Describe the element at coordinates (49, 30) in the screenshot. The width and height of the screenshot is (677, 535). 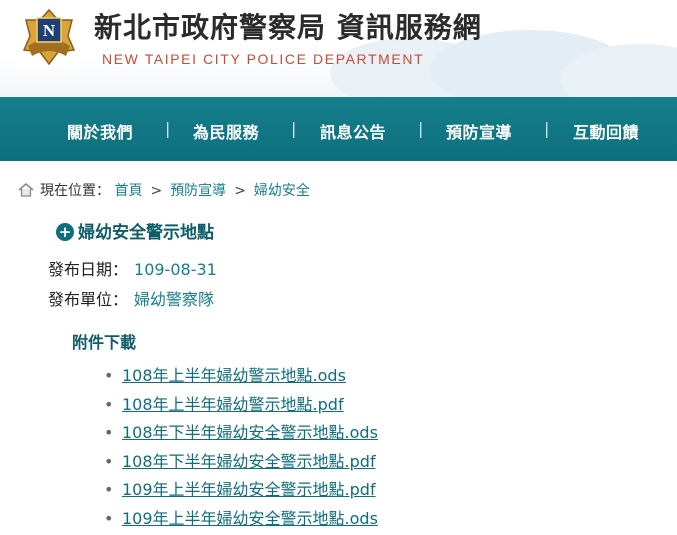
I see `svg-text: N` at that location.